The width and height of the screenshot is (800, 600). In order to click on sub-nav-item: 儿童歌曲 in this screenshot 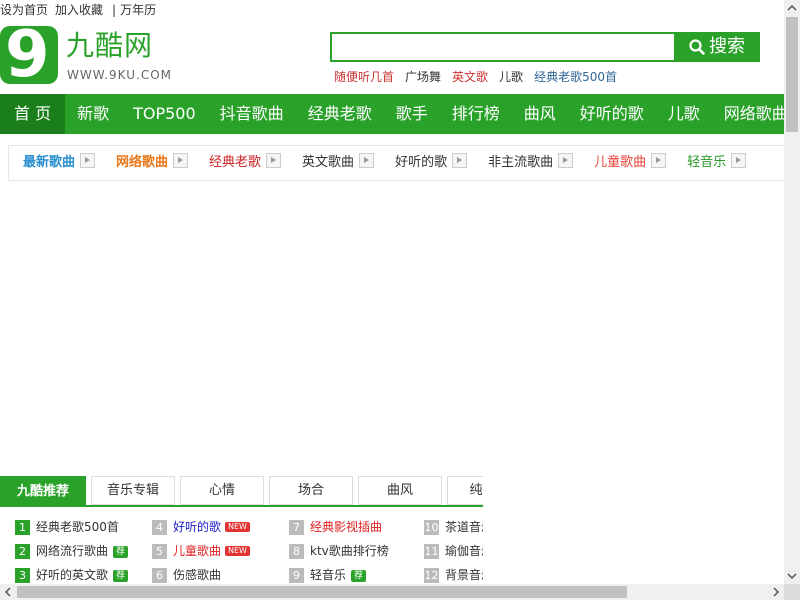, I will do `click(630, 163)`.